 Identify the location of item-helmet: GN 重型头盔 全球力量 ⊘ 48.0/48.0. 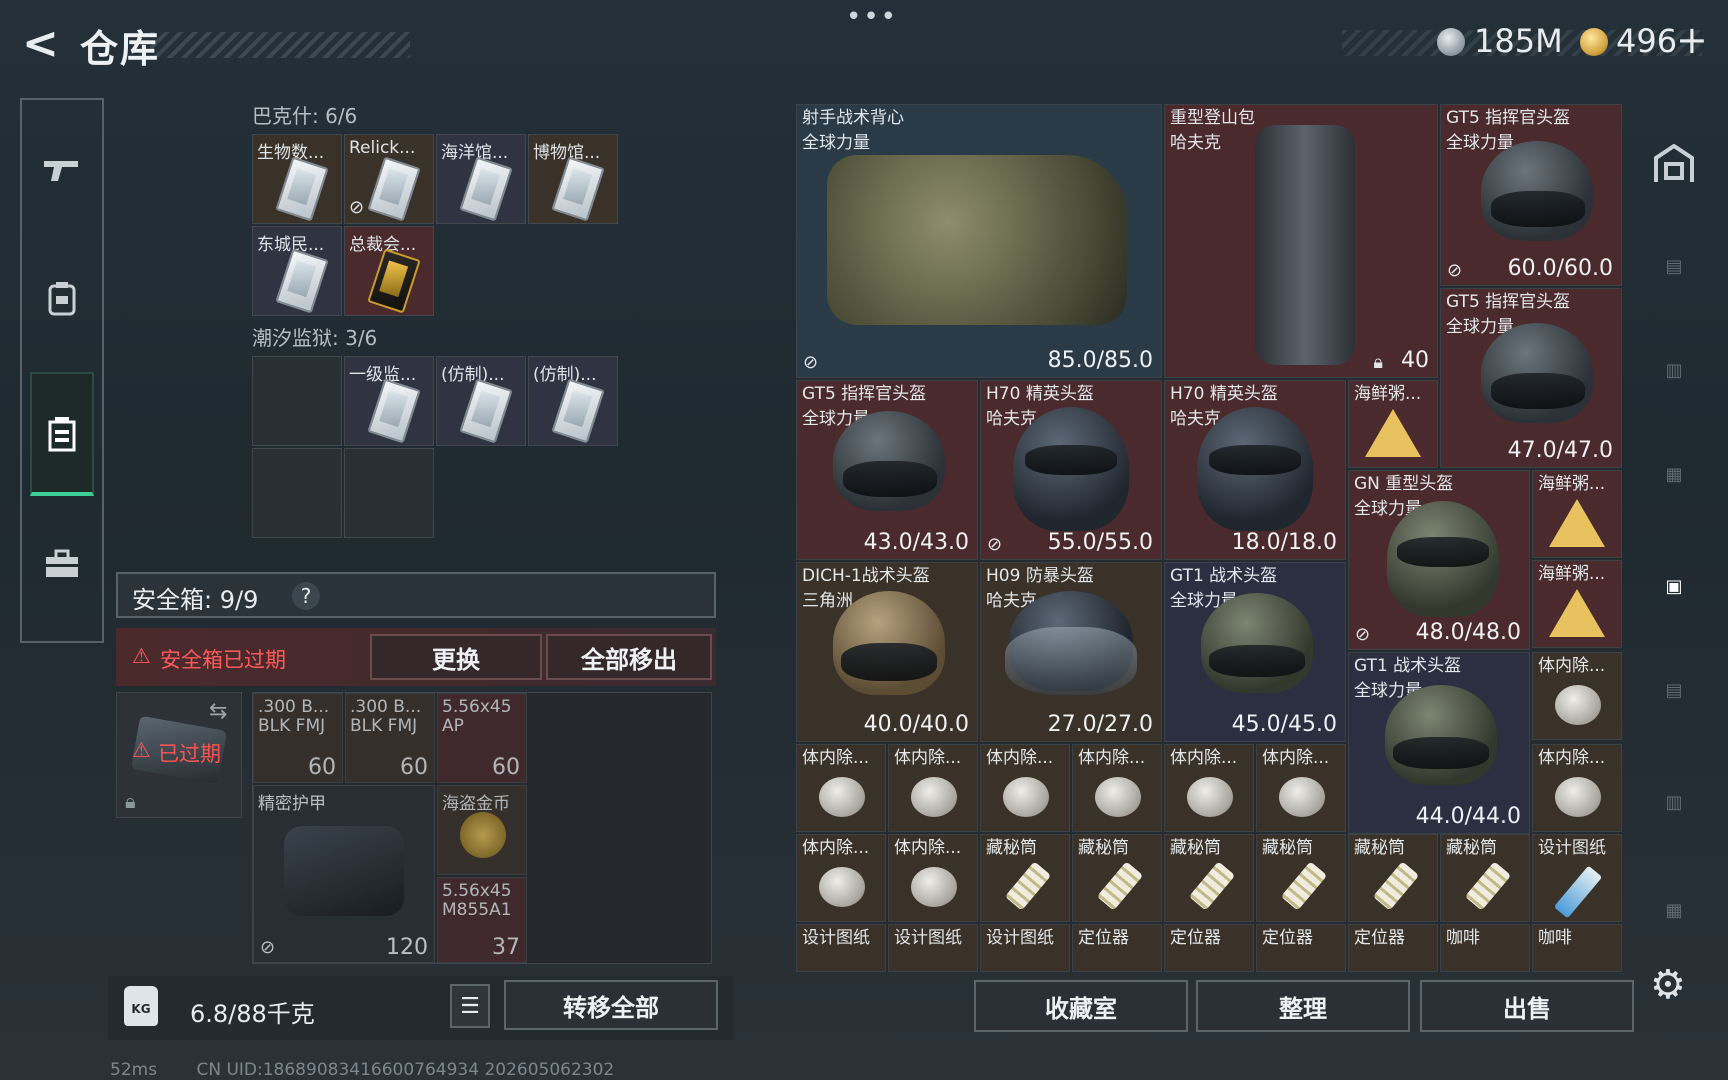
(1439, 560).